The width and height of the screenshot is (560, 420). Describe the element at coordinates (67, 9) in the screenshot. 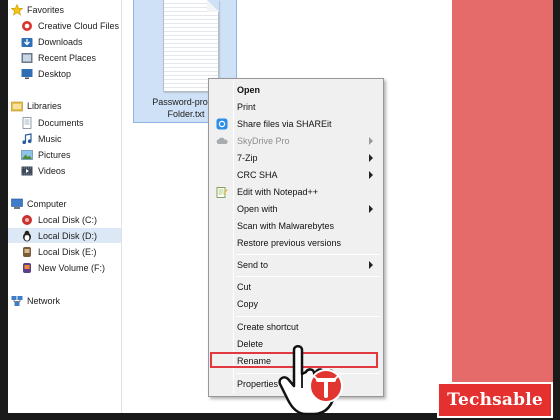

I see `nav-favorites: Favorites` at that location.